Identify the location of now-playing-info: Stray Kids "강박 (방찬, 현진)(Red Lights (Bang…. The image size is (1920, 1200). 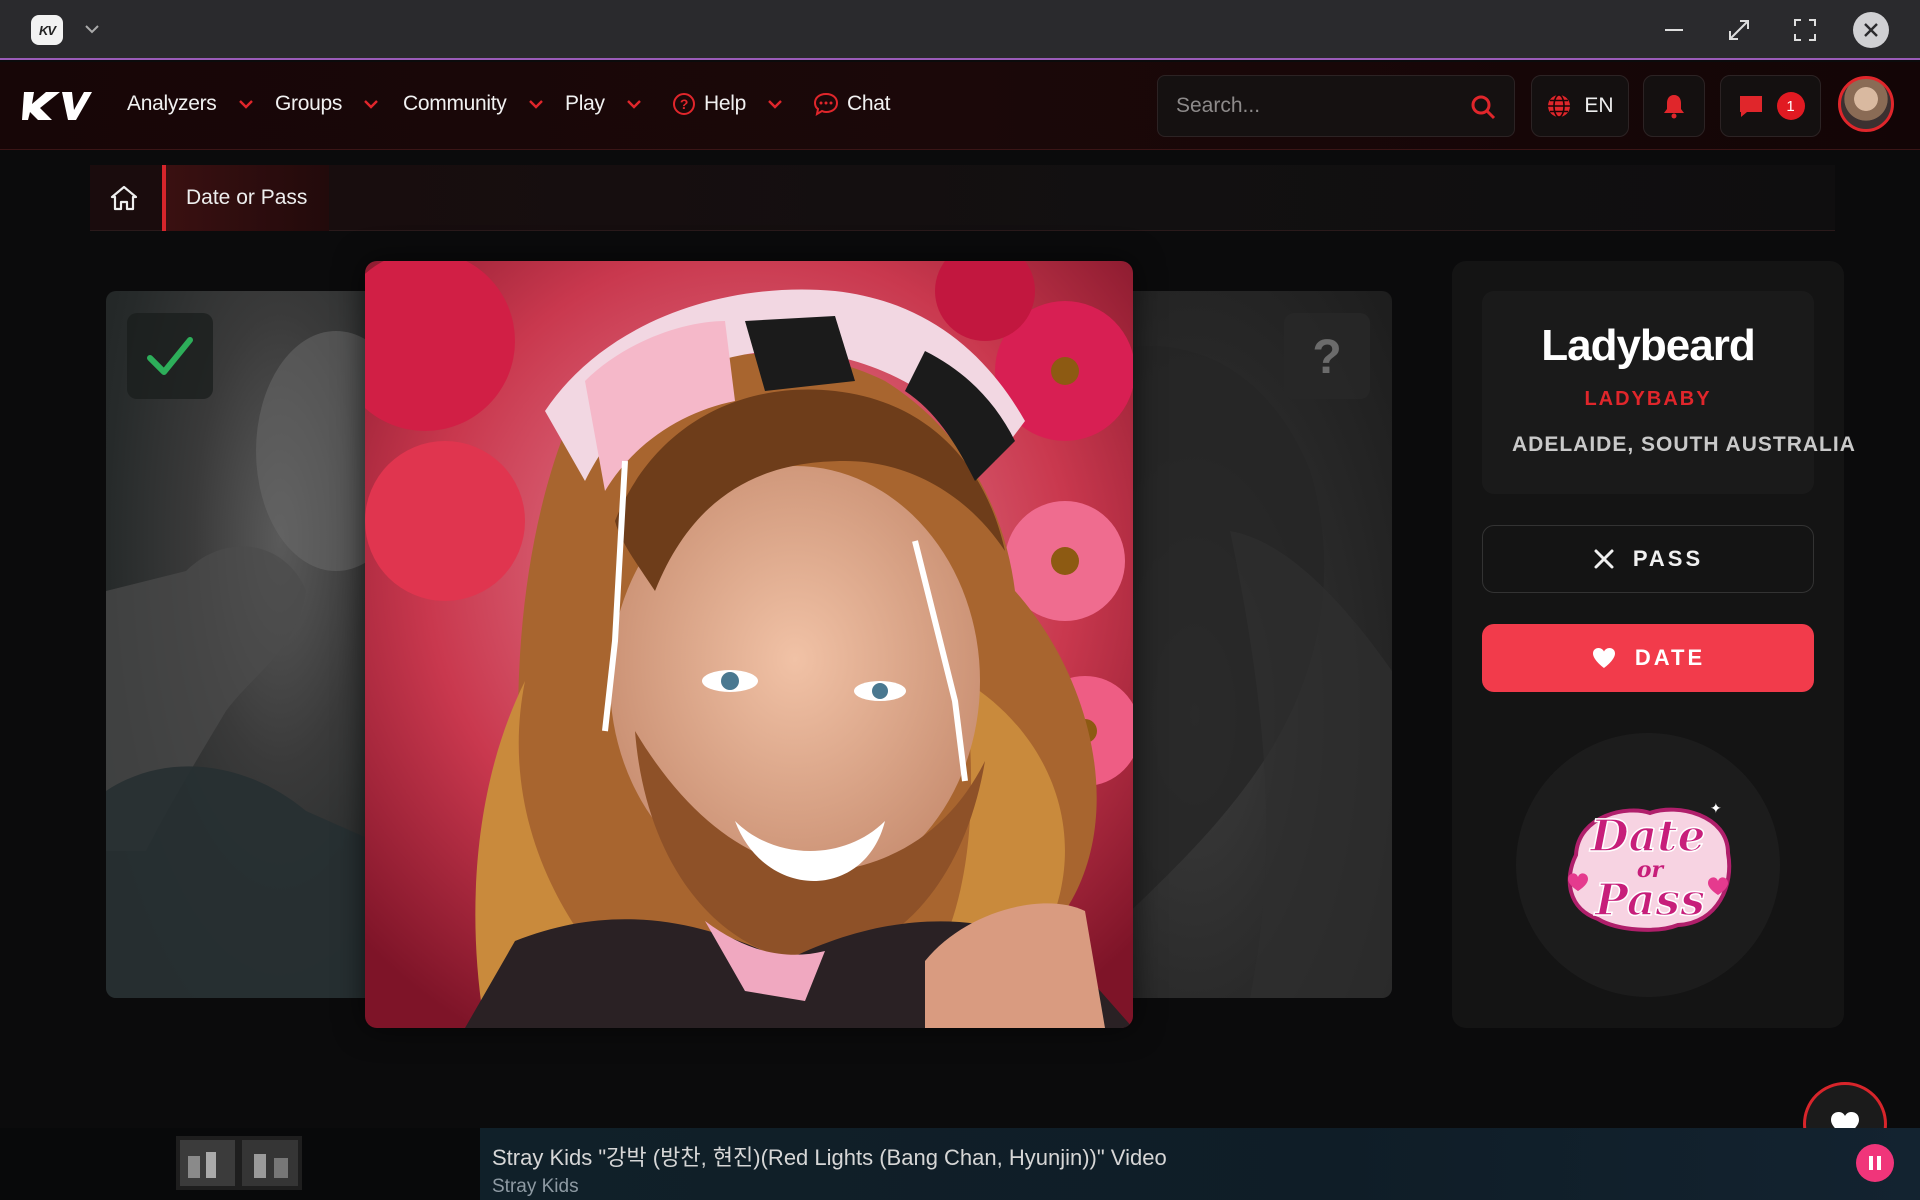
(1200, 1164).